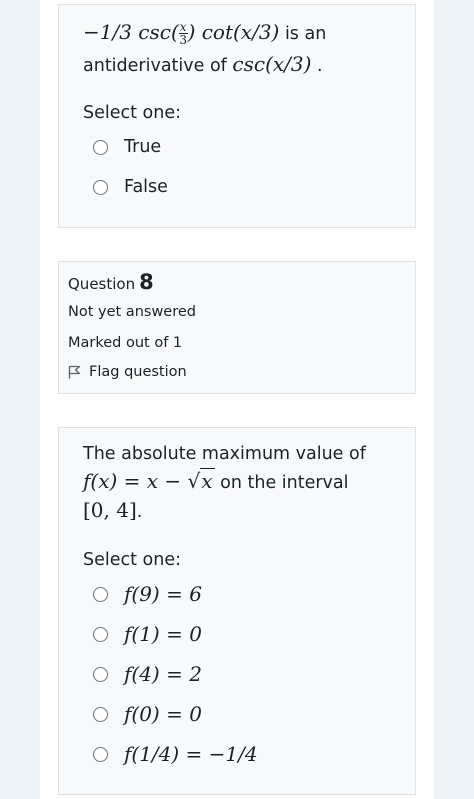 The image size is (474, 799). Describe the element at coordinates (149, 480) in the screenshot. I see `function-expression: f(x) = x − √x` at that location.